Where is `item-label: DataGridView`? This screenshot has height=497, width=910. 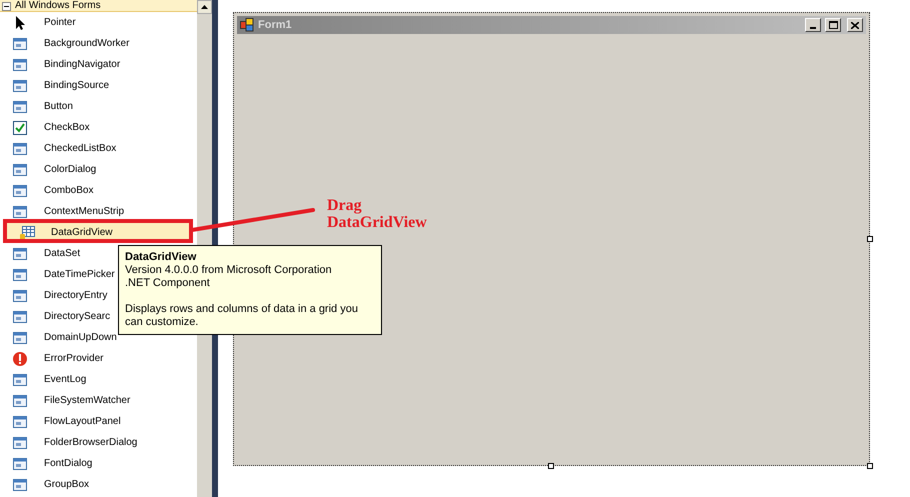
item-label: DataGridView is located at coordinates (82, 233).